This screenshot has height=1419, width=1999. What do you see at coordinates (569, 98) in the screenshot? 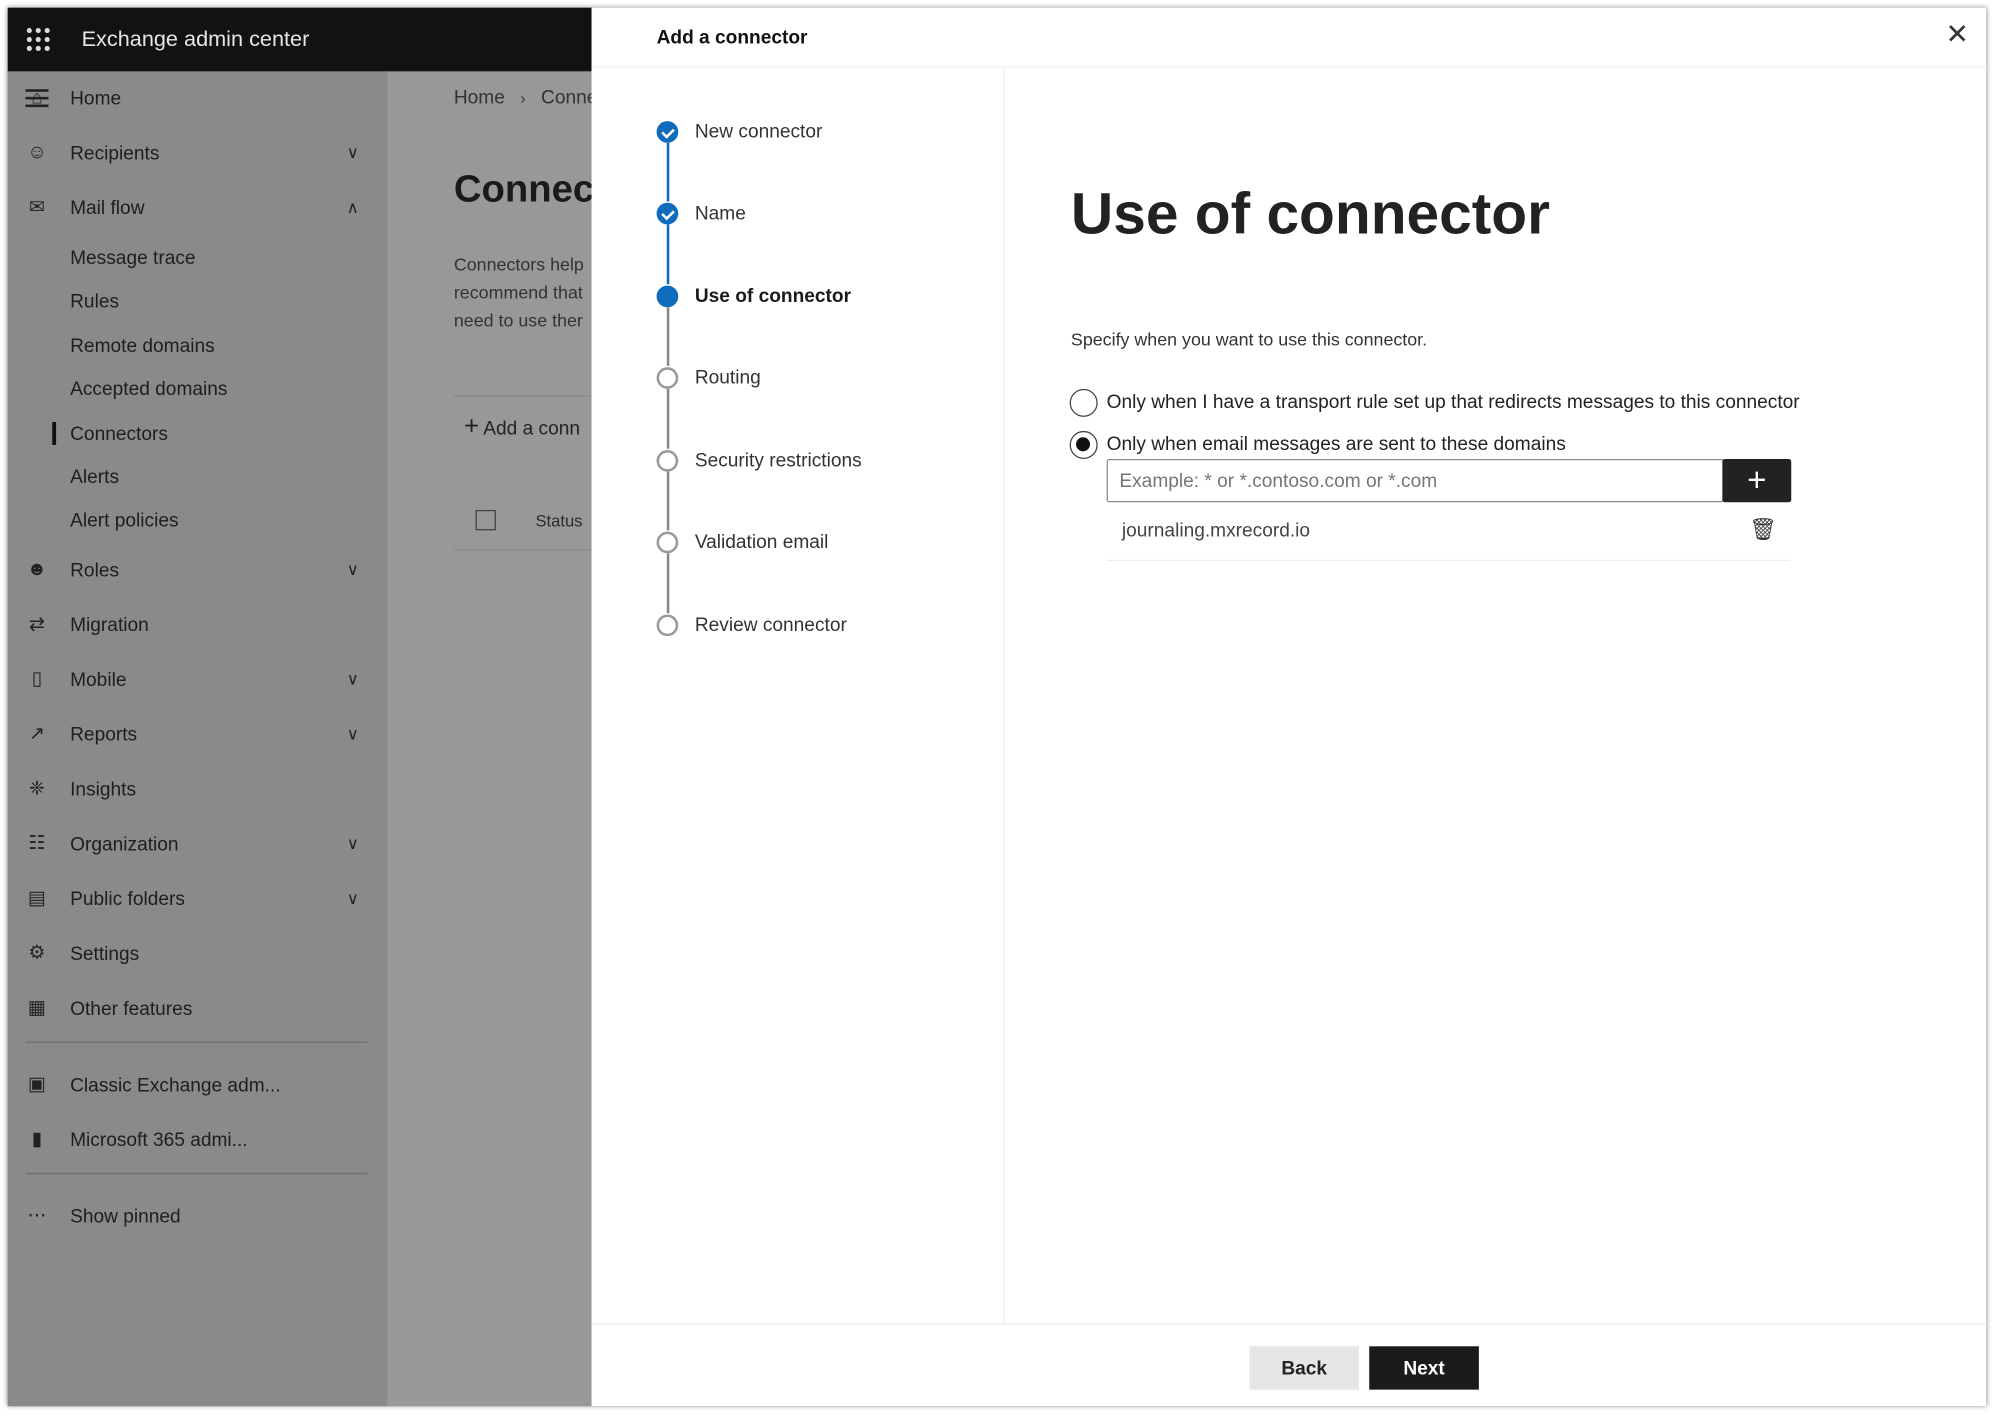
I see `breadcrumb-connectors: Conne` at bounding box center [569, 98].